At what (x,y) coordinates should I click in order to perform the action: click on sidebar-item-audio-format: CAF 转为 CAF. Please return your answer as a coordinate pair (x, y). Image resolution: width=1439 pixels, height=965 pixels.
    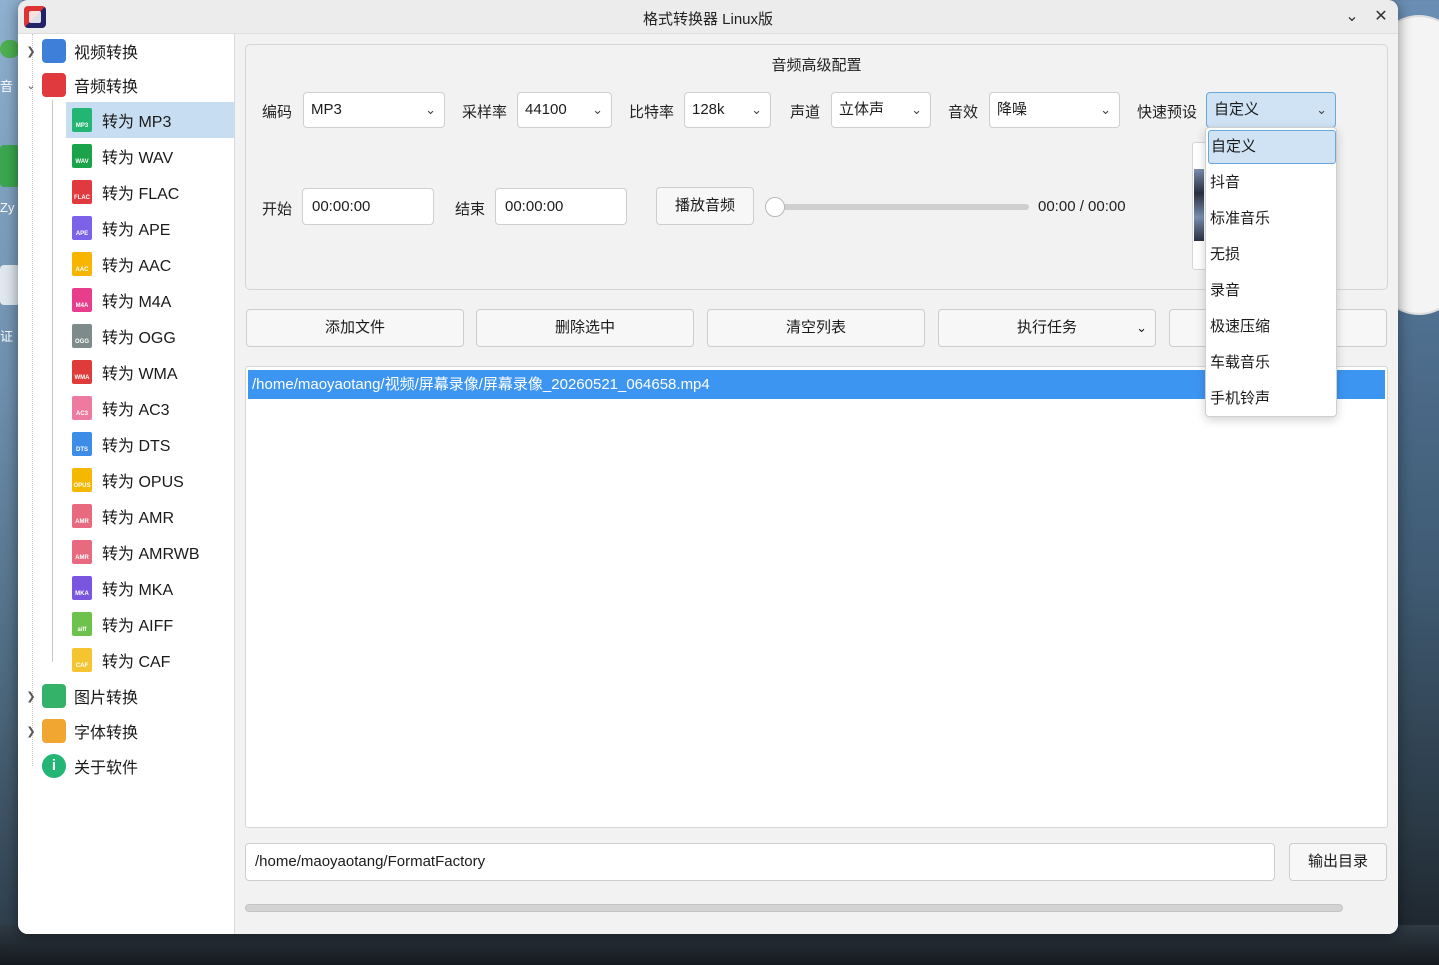
    Looking at the image, I should click on (150, 660).